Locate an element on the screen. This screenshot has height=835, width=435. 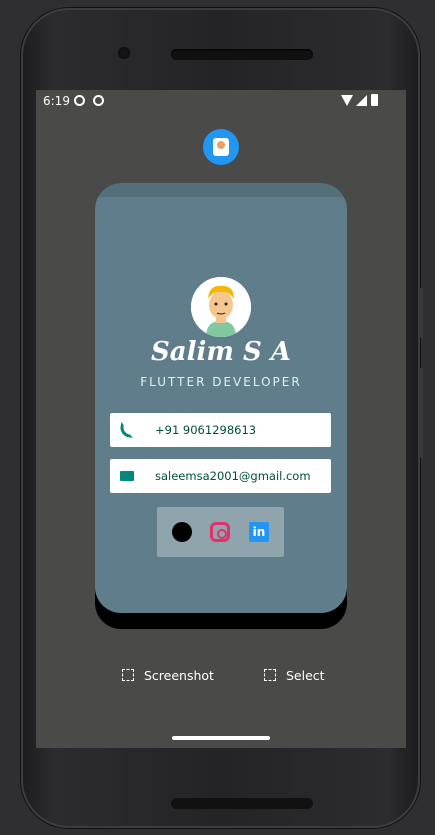
volume-button is located at coordinates (421, 413).